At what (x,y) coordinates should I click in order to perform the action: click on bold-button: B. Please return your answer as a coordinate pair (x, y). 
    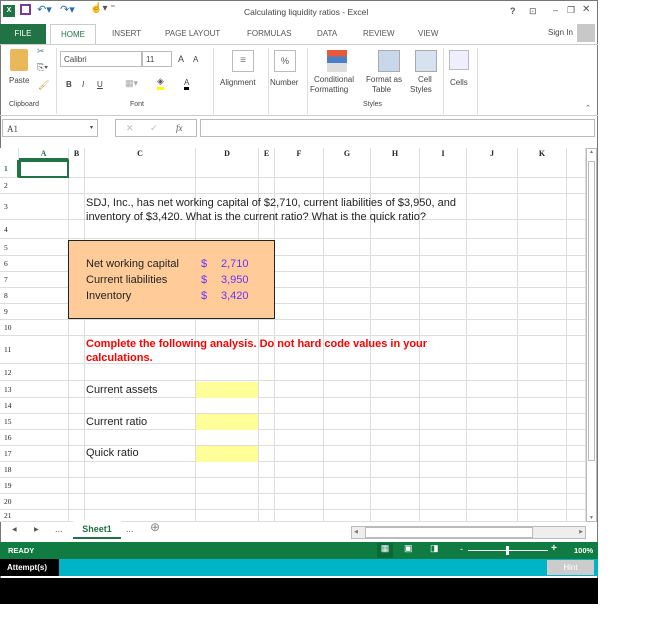
    Looking at the image, I should click on (69, 84).